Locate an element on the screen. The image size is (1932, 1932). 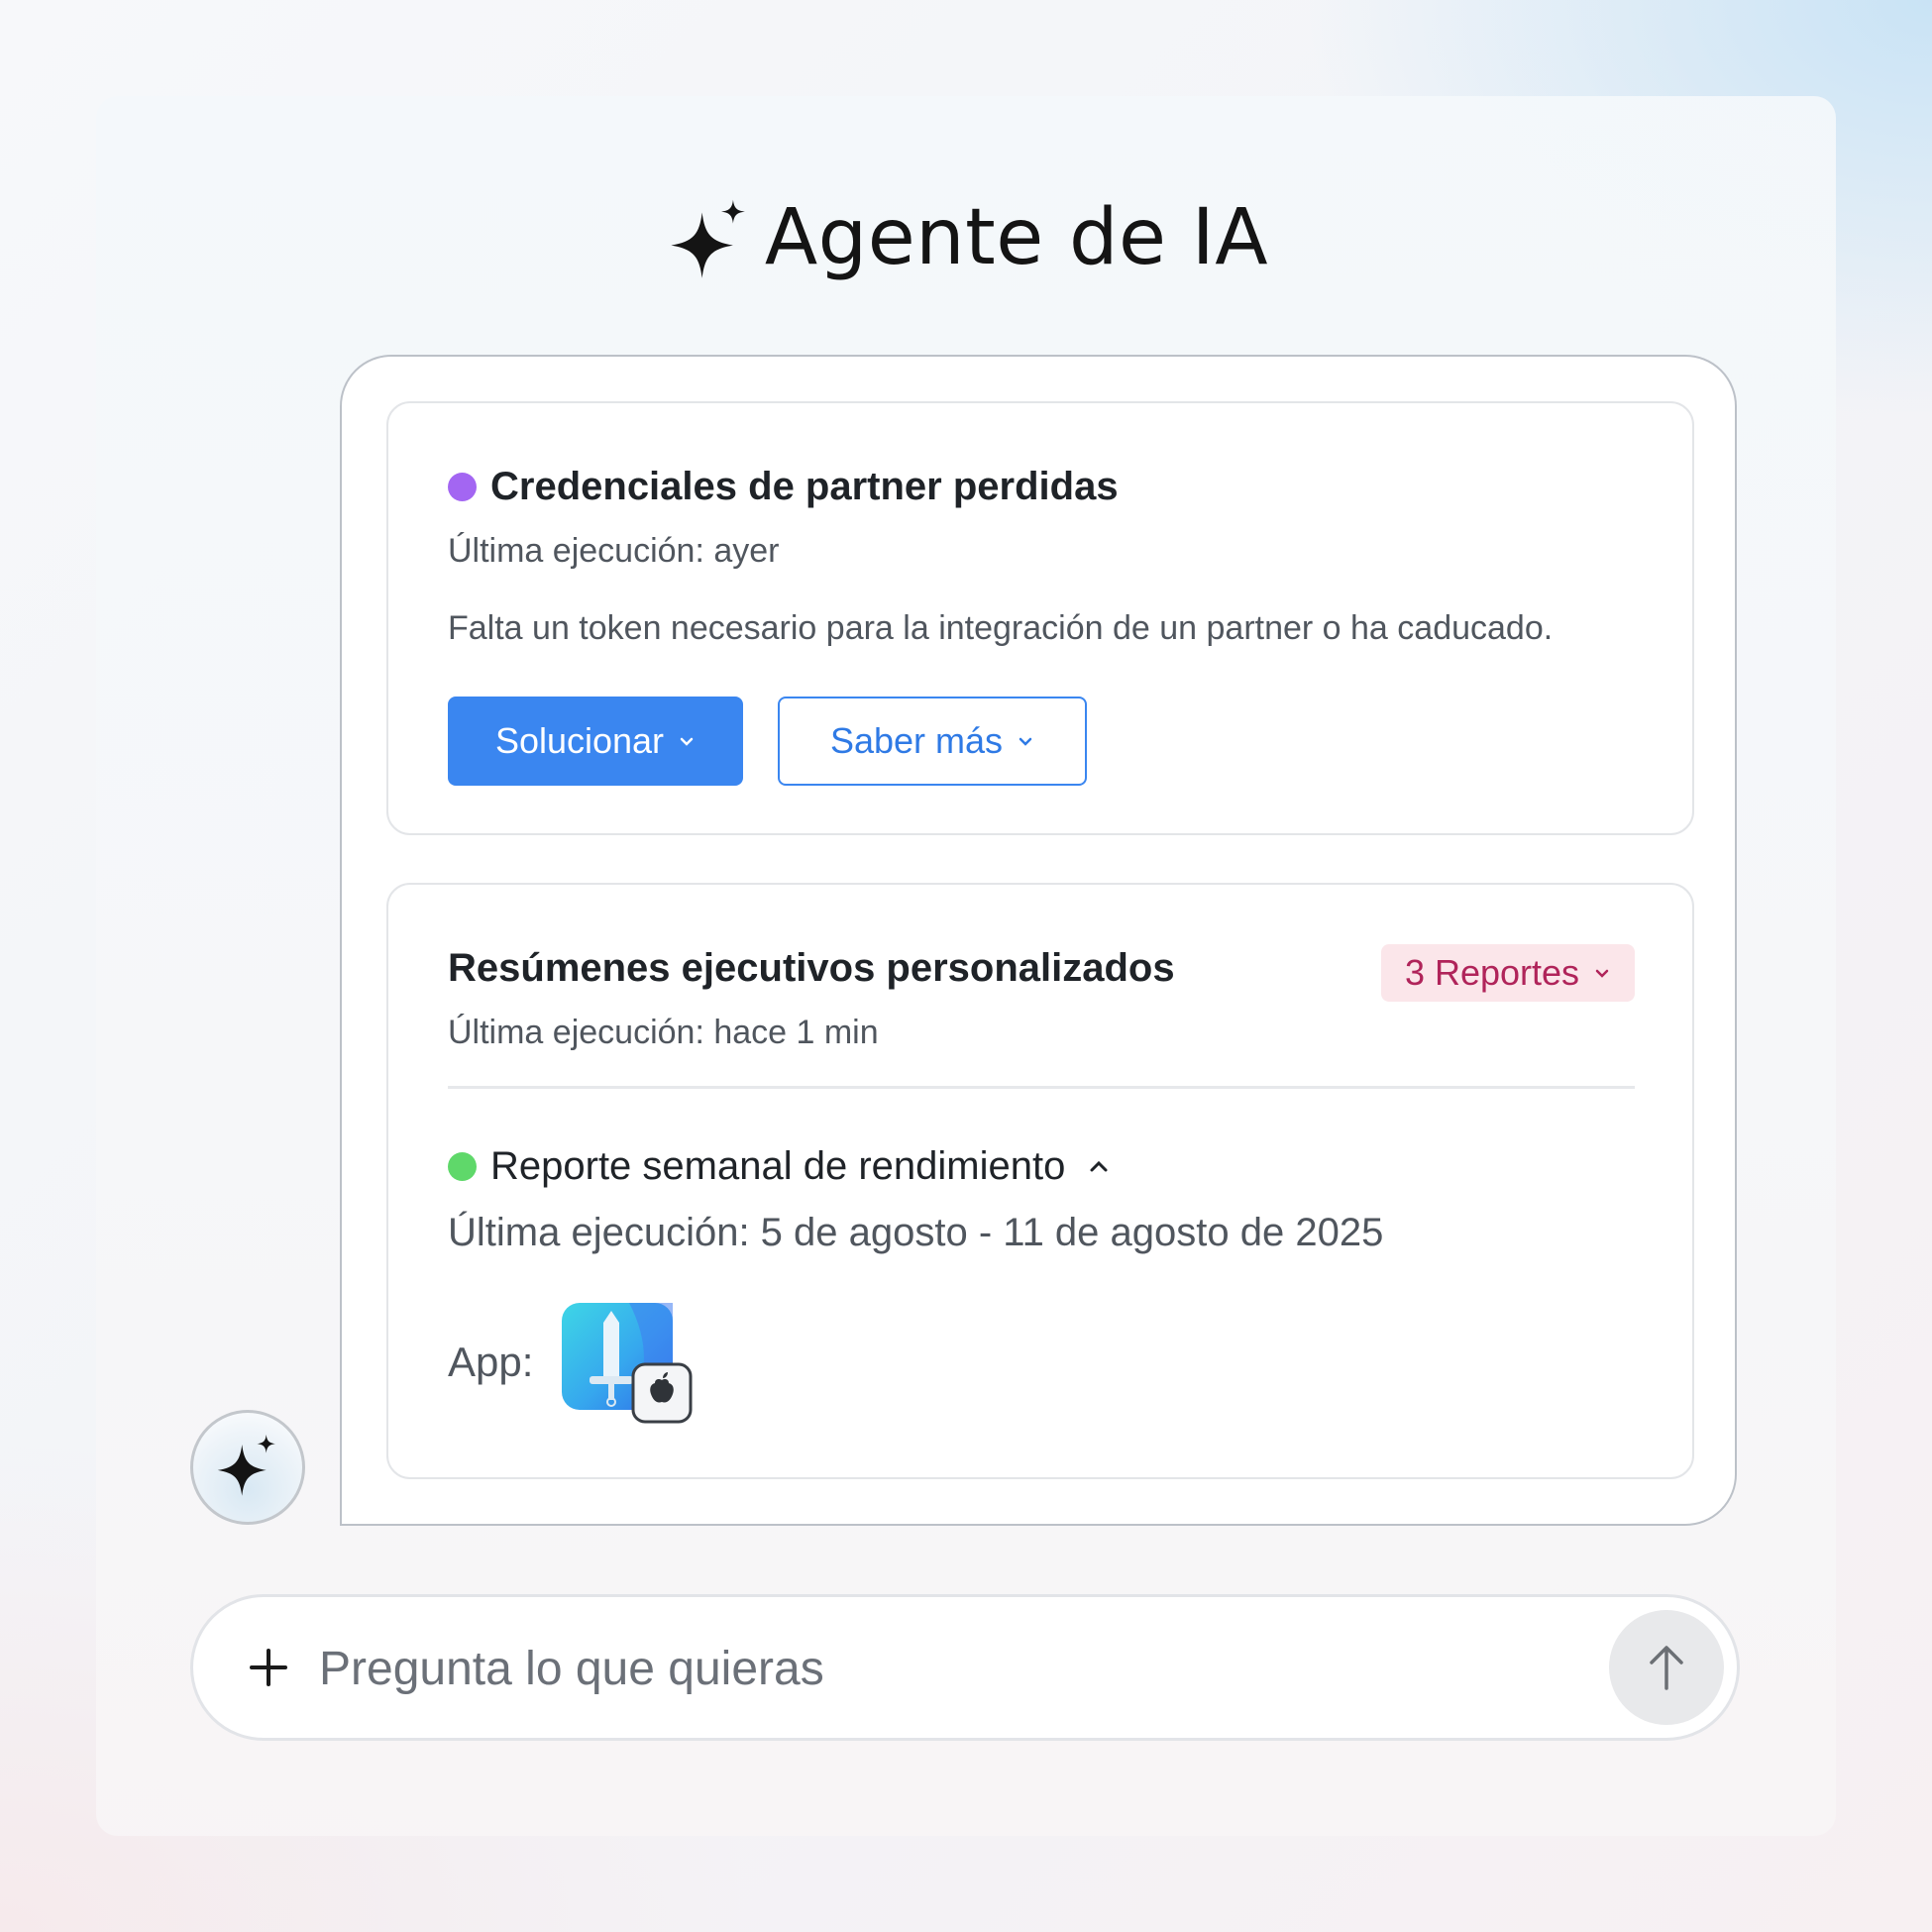
agent-avatar is located at coordinates (248, 1468).